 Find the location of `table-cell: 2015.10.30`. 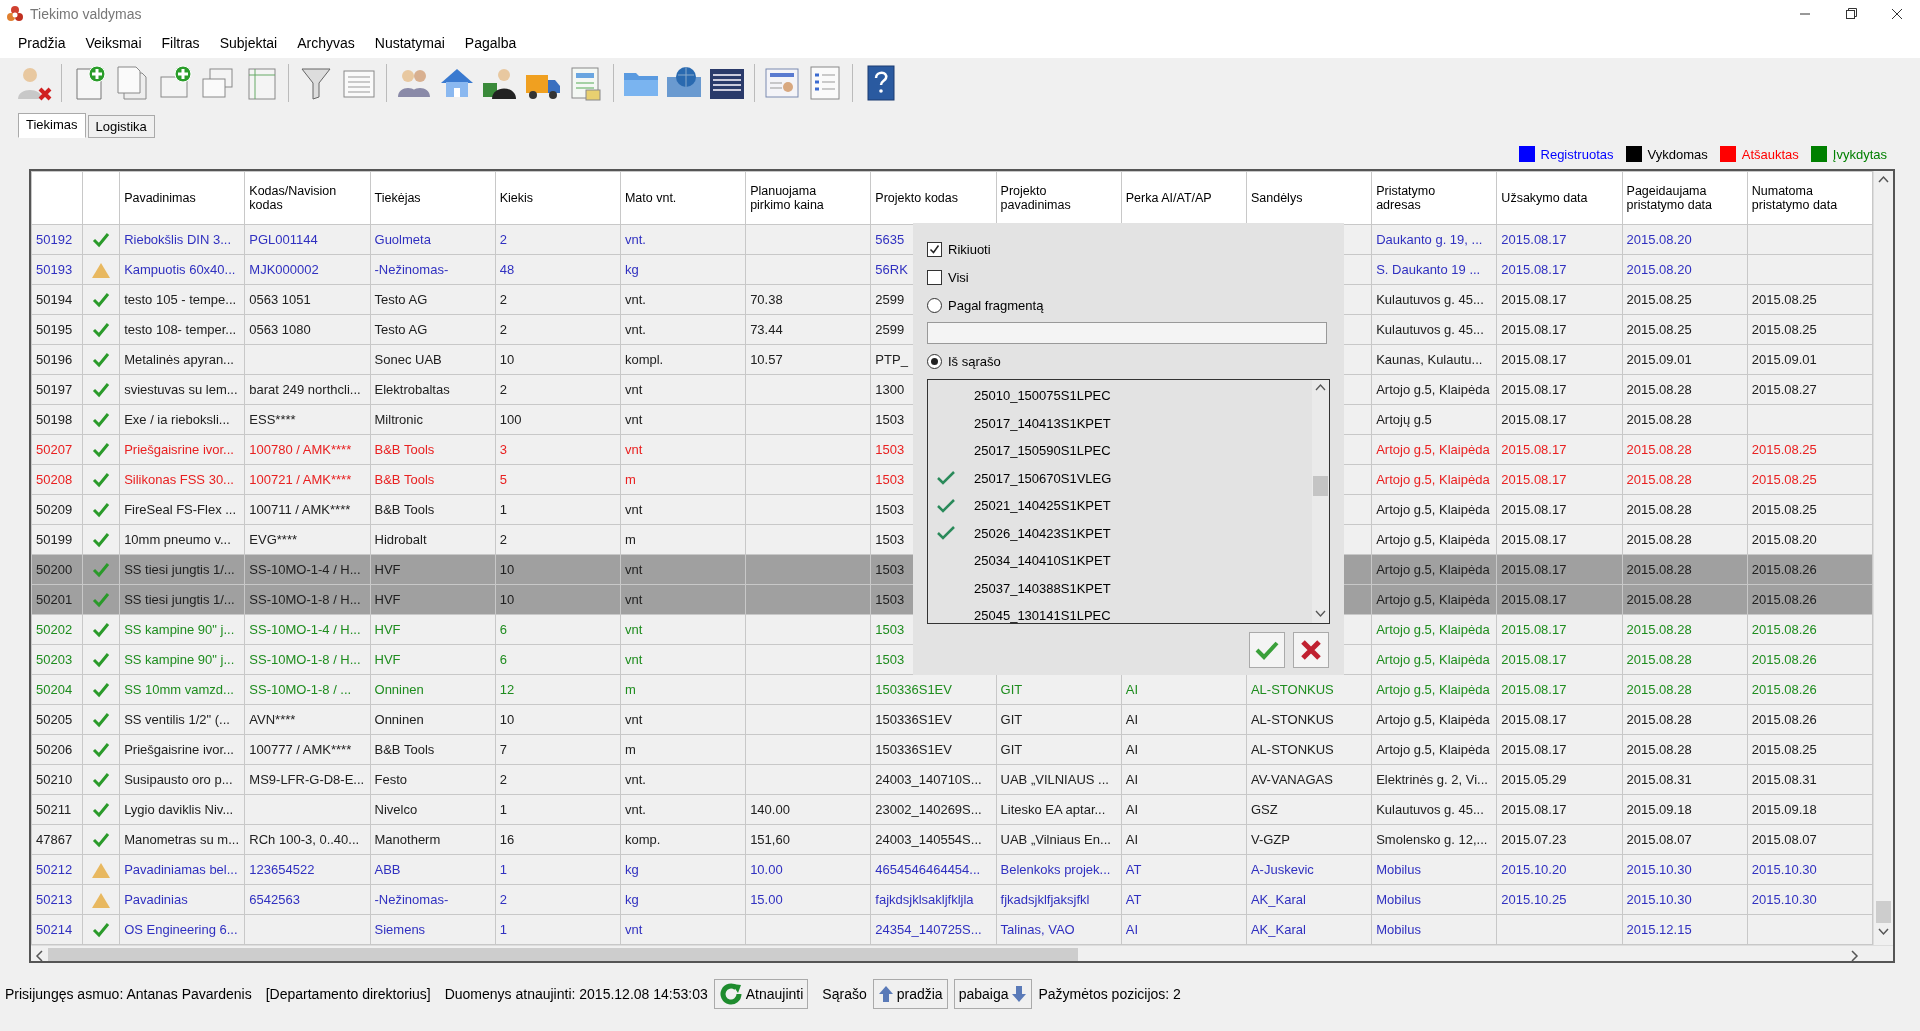

table-cell: 2015.10.30 is located at coordinates (1685, 899).